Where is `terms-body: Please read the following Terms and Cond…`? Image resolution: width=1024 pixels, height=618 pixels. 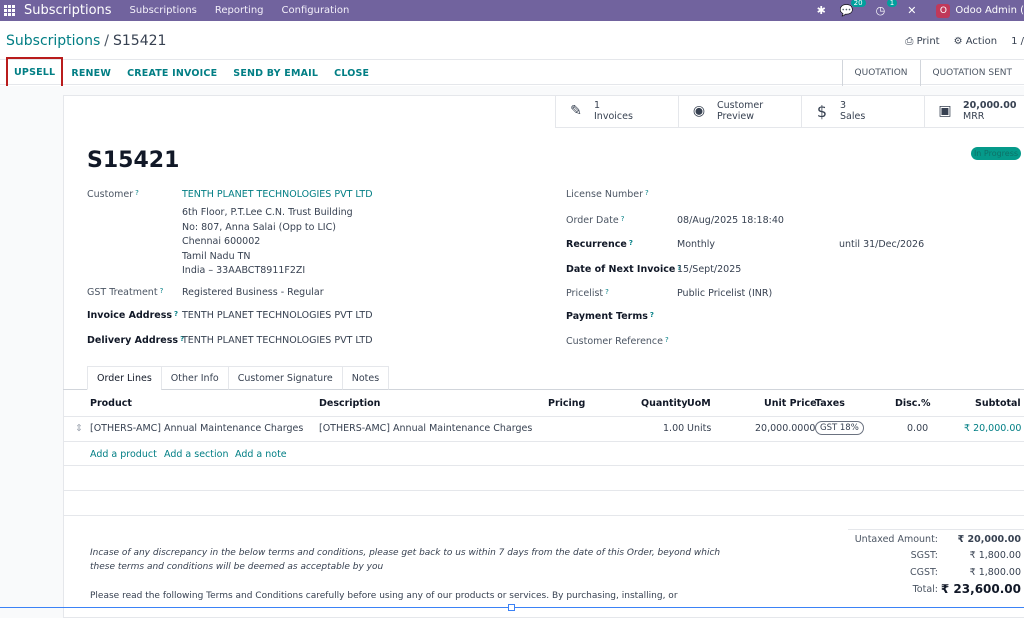 terms-body: Please read the following Terms and Cond… is located at coordinates (384, 596).